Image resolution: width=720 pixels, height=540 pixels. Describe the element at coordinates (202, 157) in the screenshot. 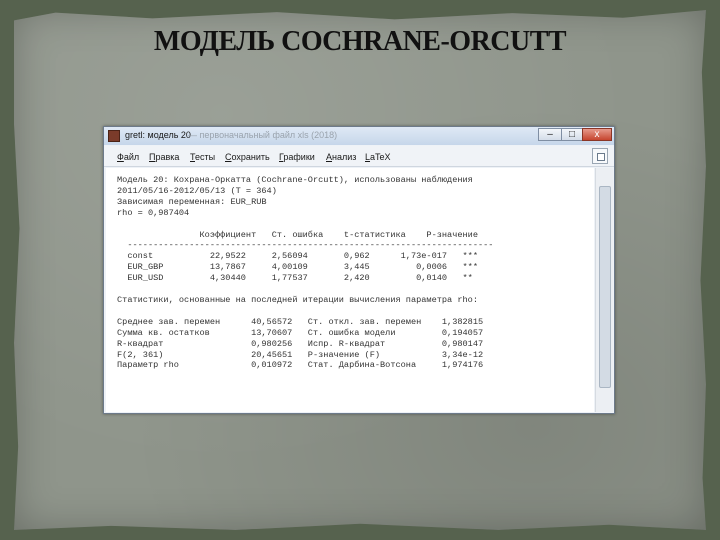

I see `menu-tests: Тесты` at that location.